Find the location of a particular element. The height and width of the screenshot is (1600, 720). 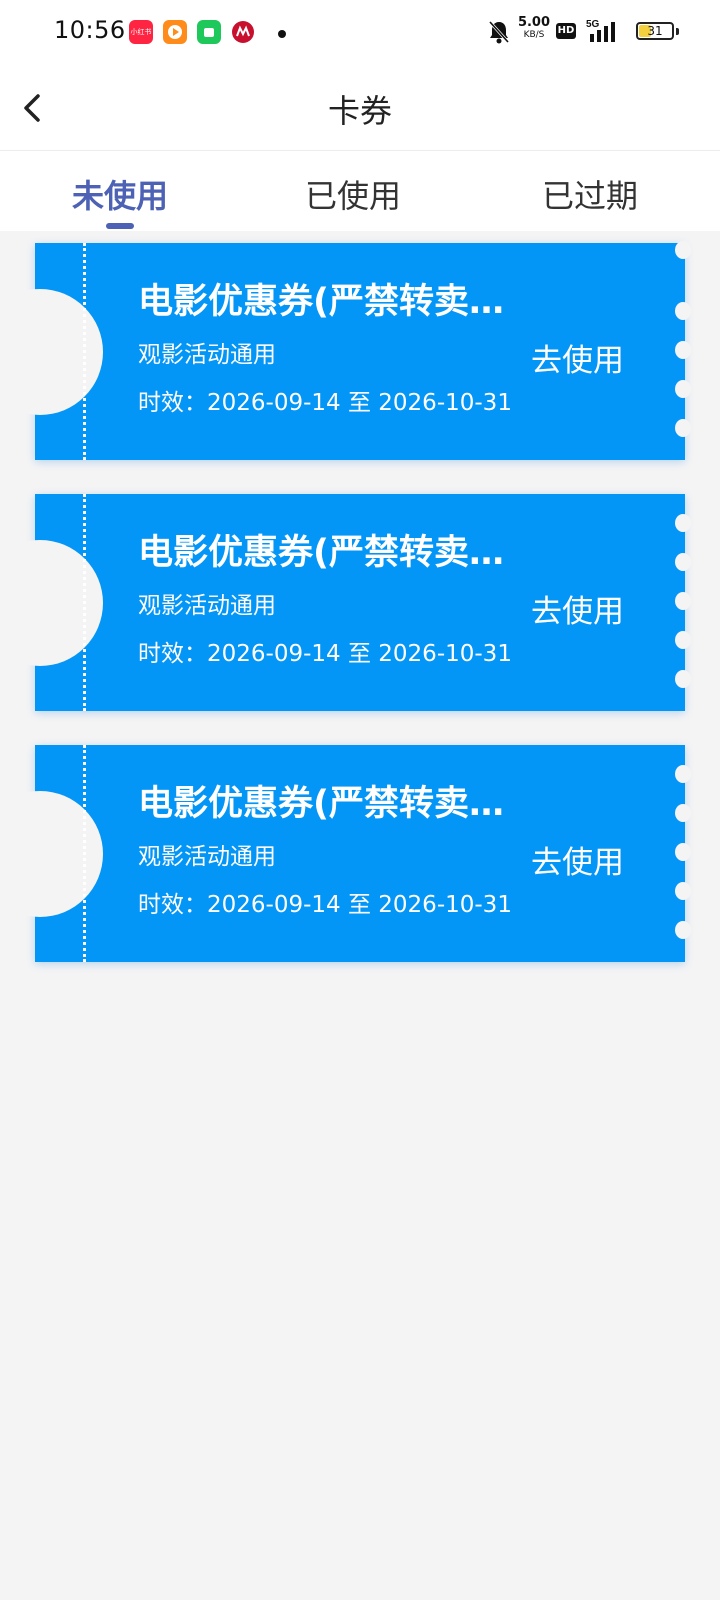

battery-icon: 31 is located at coordinates (655, 31).